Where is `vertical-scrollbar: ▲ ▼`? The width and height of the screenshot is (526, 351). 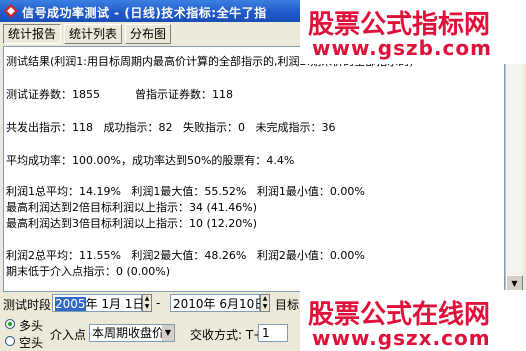
vertical-scrollbar: ▲ ▼ is located at coordinates (514, 169).